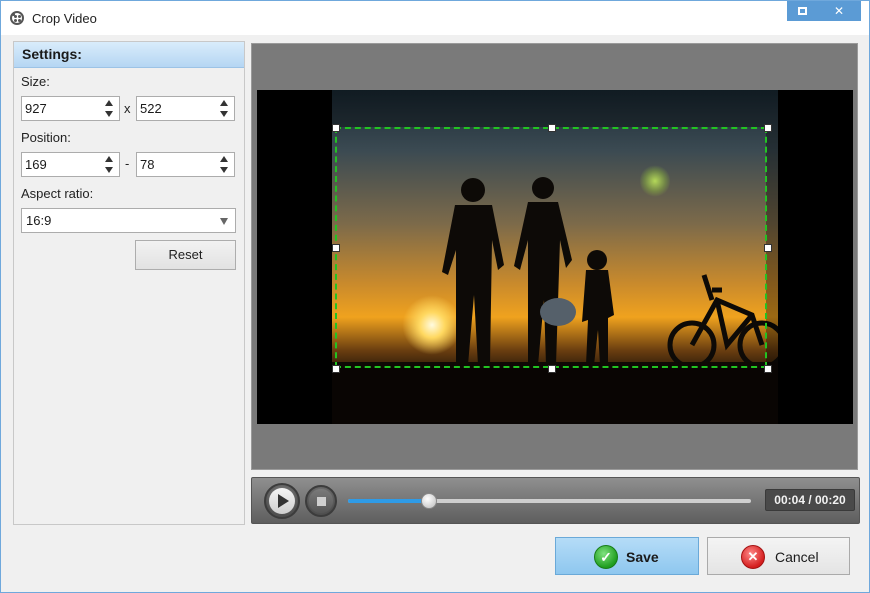 The height and width of the screenshot is (593, 870). I want to click on maximize-button, so click(802, 11).